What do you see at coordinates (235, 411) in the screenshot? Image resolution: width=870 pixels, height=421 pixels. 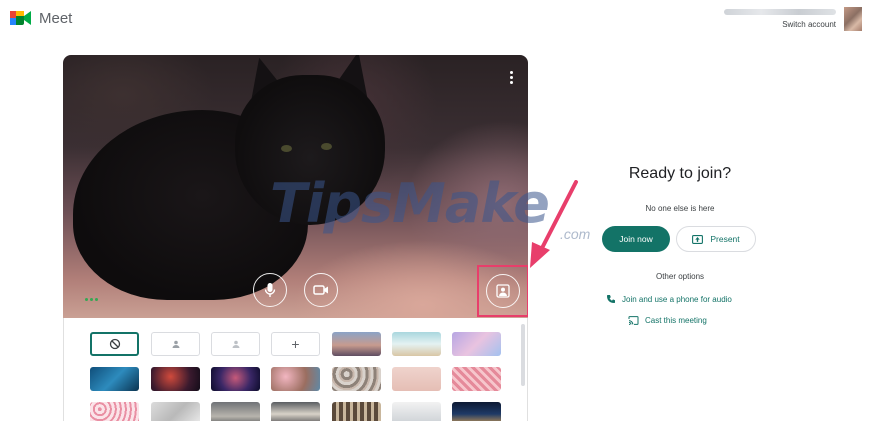 I see `bg-tile-office` at bounding box center [235, 411].